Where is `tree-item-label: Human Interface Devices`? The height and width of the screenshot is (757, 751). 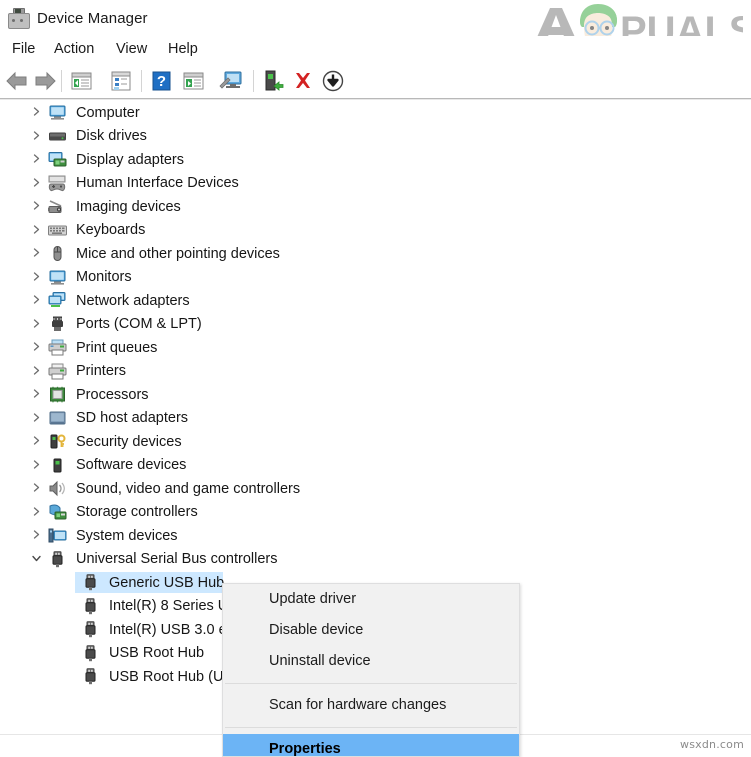 tree-item-label: Human Interface Devices is located at coordinates (157, 183).